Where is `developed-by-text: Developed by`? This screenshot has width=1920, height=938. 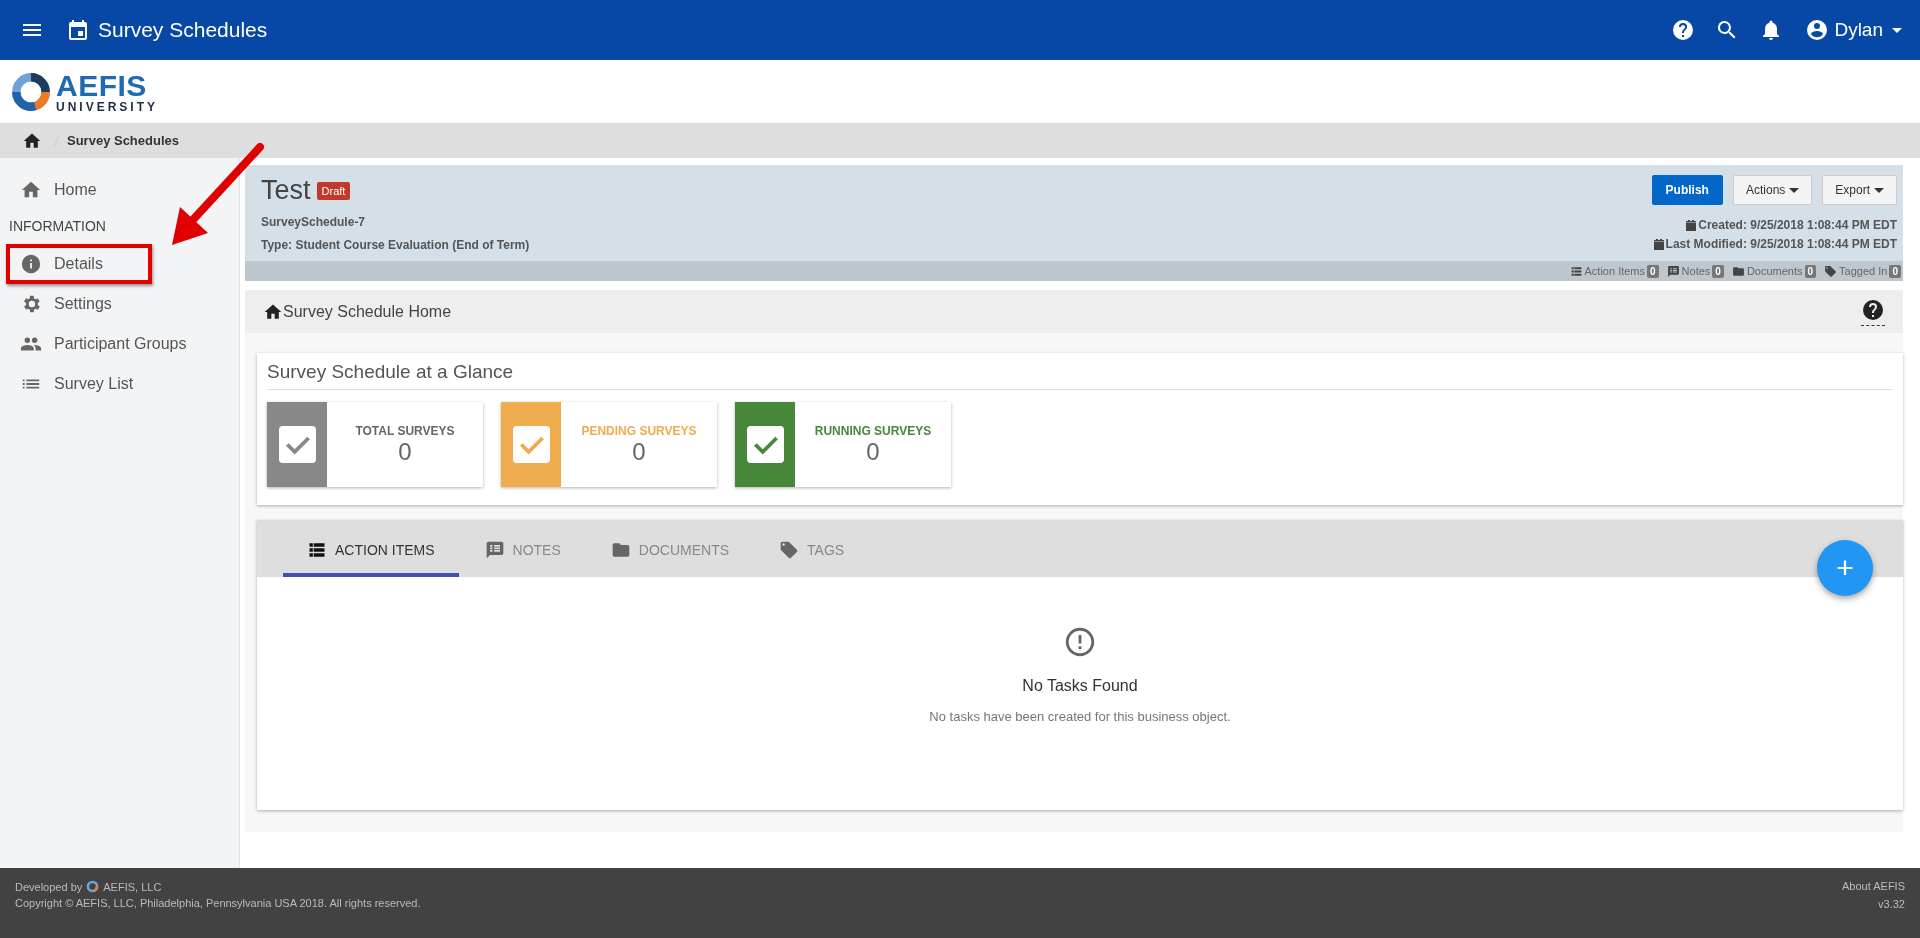
developed-by-text: Developed by is located at coordinates (49, 886).